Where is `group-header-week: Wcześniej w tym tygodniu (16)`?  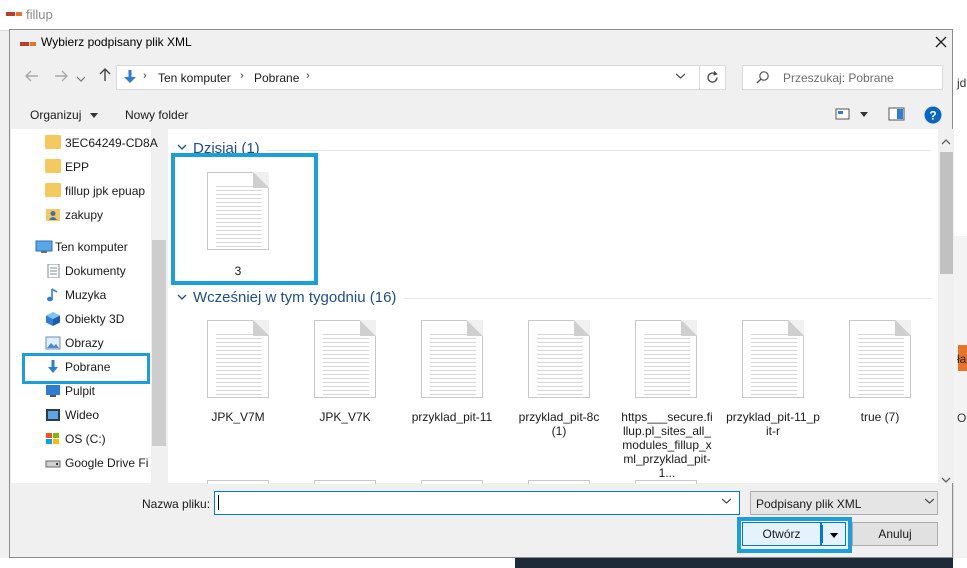
group-header-week: Wcześniej w tym tygodniu (16) is located at coordinates (294, 297).